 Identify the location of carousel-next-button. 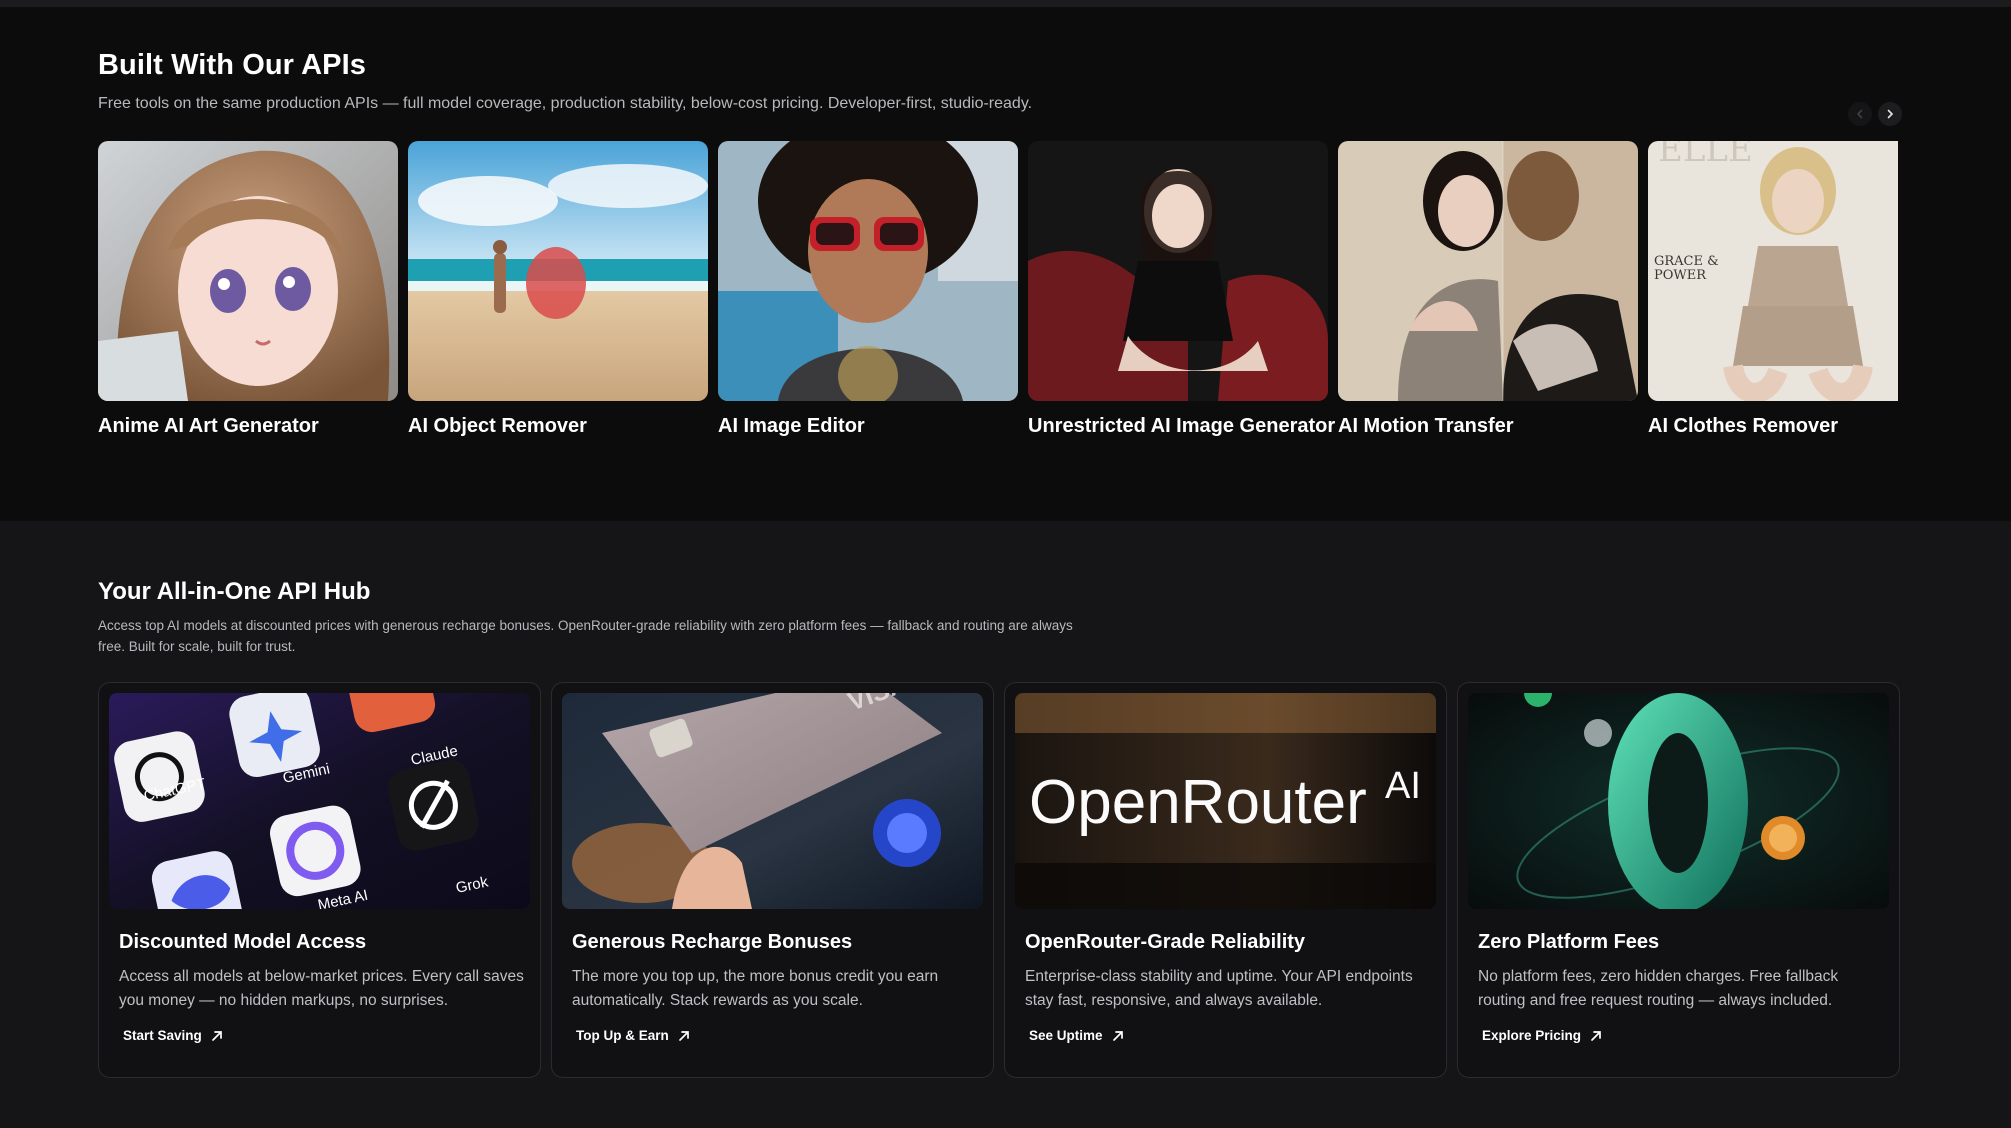
(1890, 114).